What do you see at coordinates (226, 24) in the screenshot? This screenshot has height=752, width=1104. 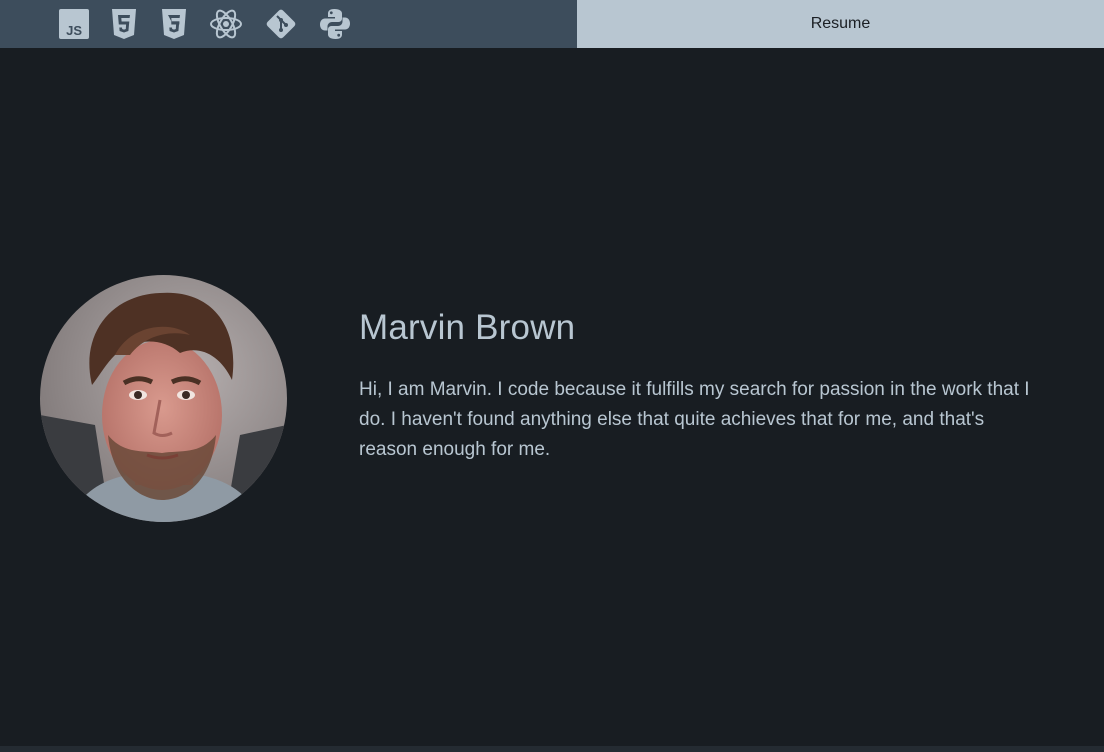 I see `react-icon` at bounding box center [226, 24].